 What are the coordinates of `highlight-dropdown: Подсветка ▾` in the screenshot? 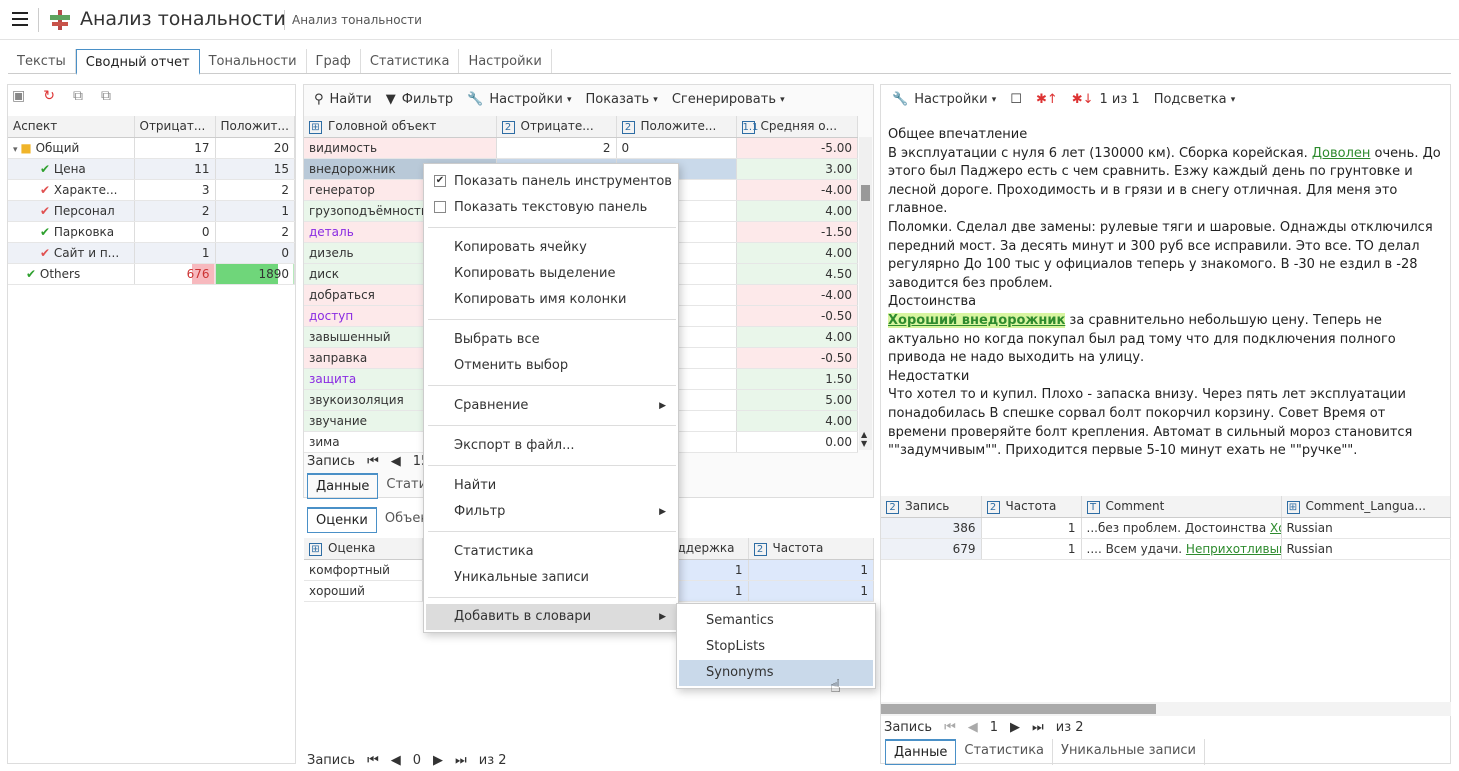 It's located at (1195, 99).